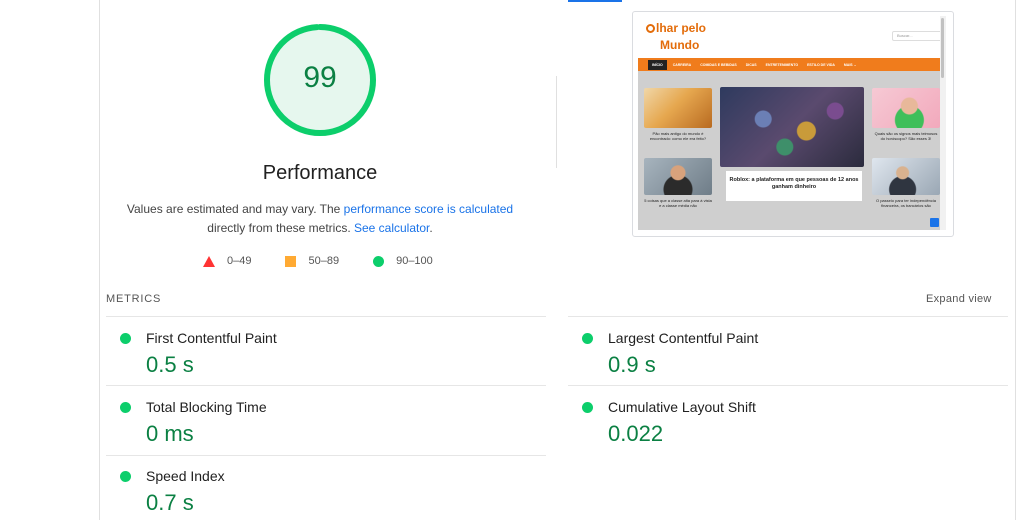 This screenshot has width=1024, height=520. Describe the element at coordinates (379, 261) in the screenshot. I see `green-circle-icon` at that location.